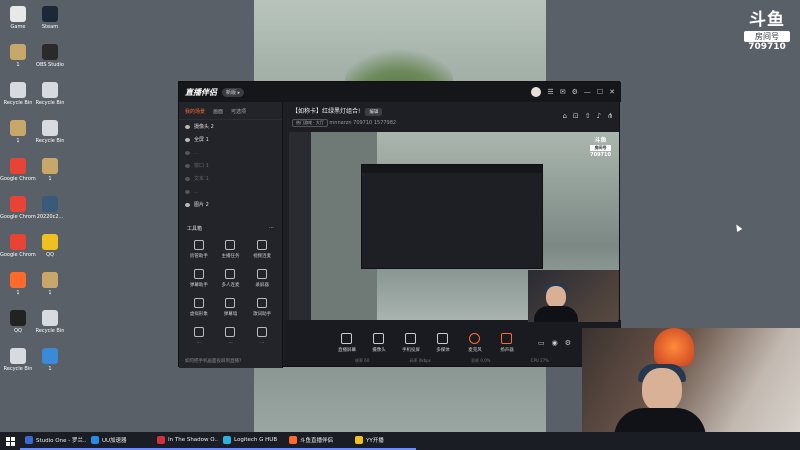 This screenshot has width=800, height=450. Describe the element at coordinates (10, 441) in the screenshot. I see `start-button` at that location.